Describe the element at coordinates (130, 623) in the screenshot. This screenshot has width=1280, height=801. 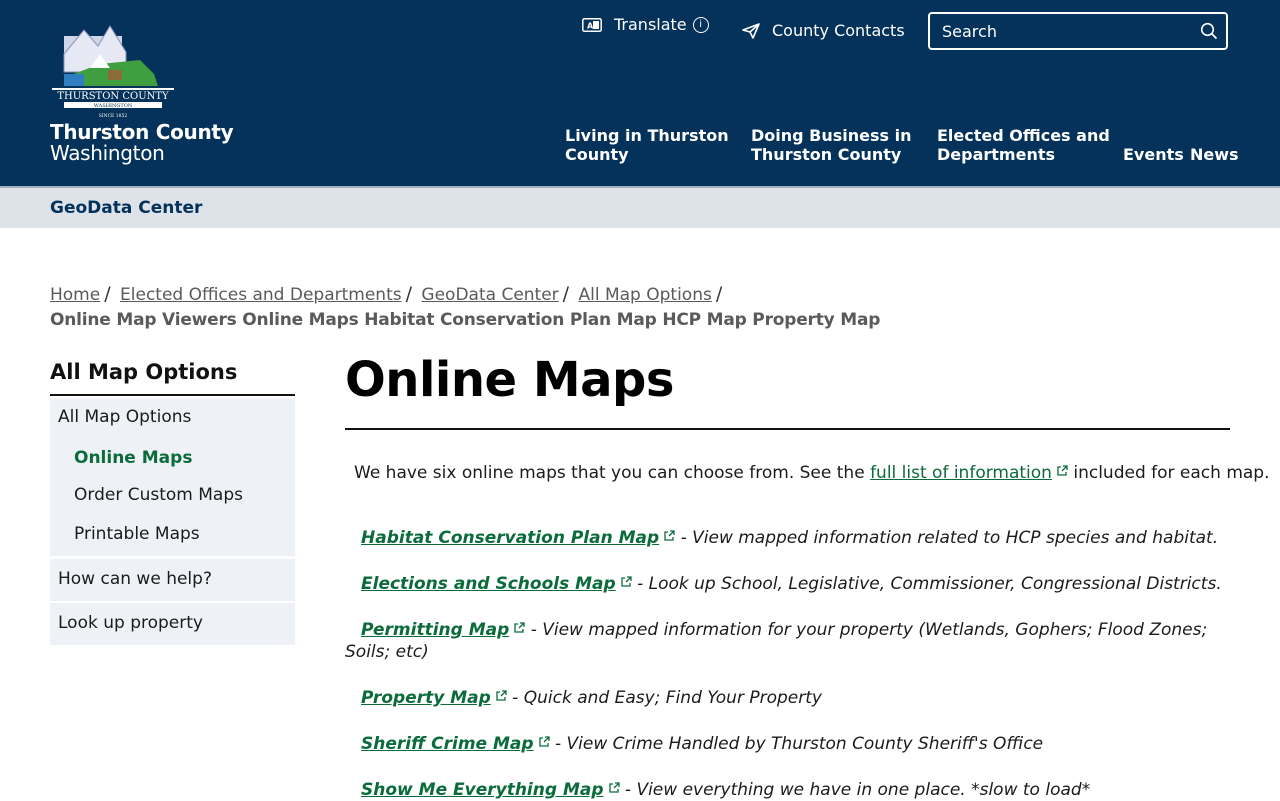
I see `sidebar-item-label: Look up property` at that location.